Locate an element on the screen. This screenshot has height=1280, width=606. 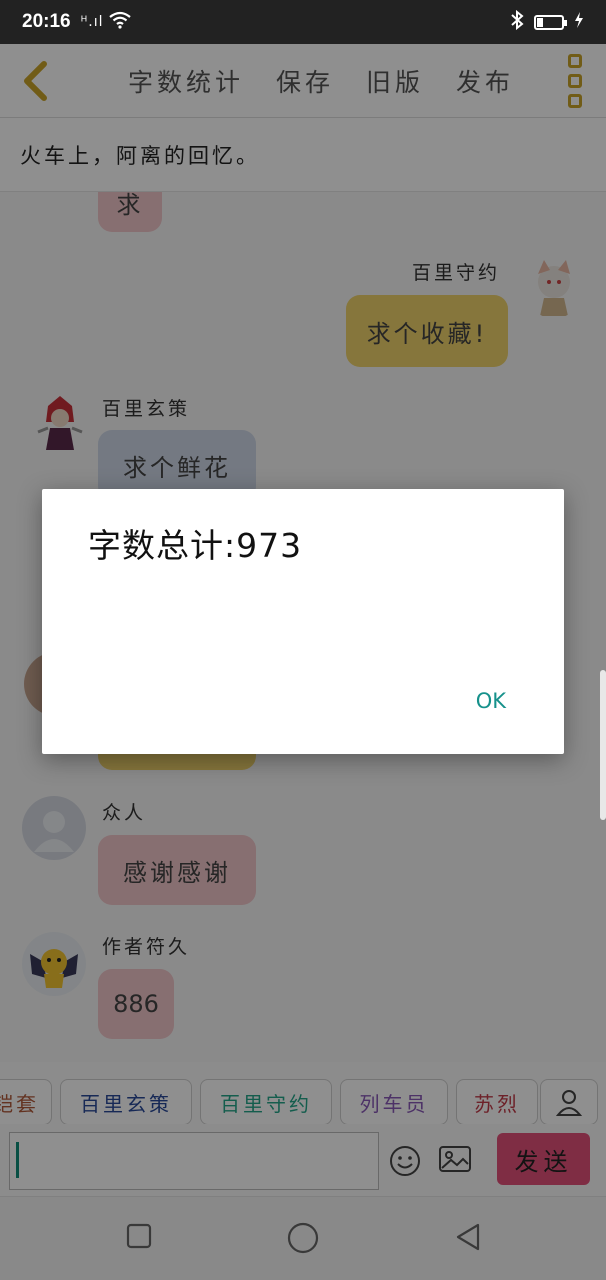
wifi-icon is located at coordinates (120, 22).